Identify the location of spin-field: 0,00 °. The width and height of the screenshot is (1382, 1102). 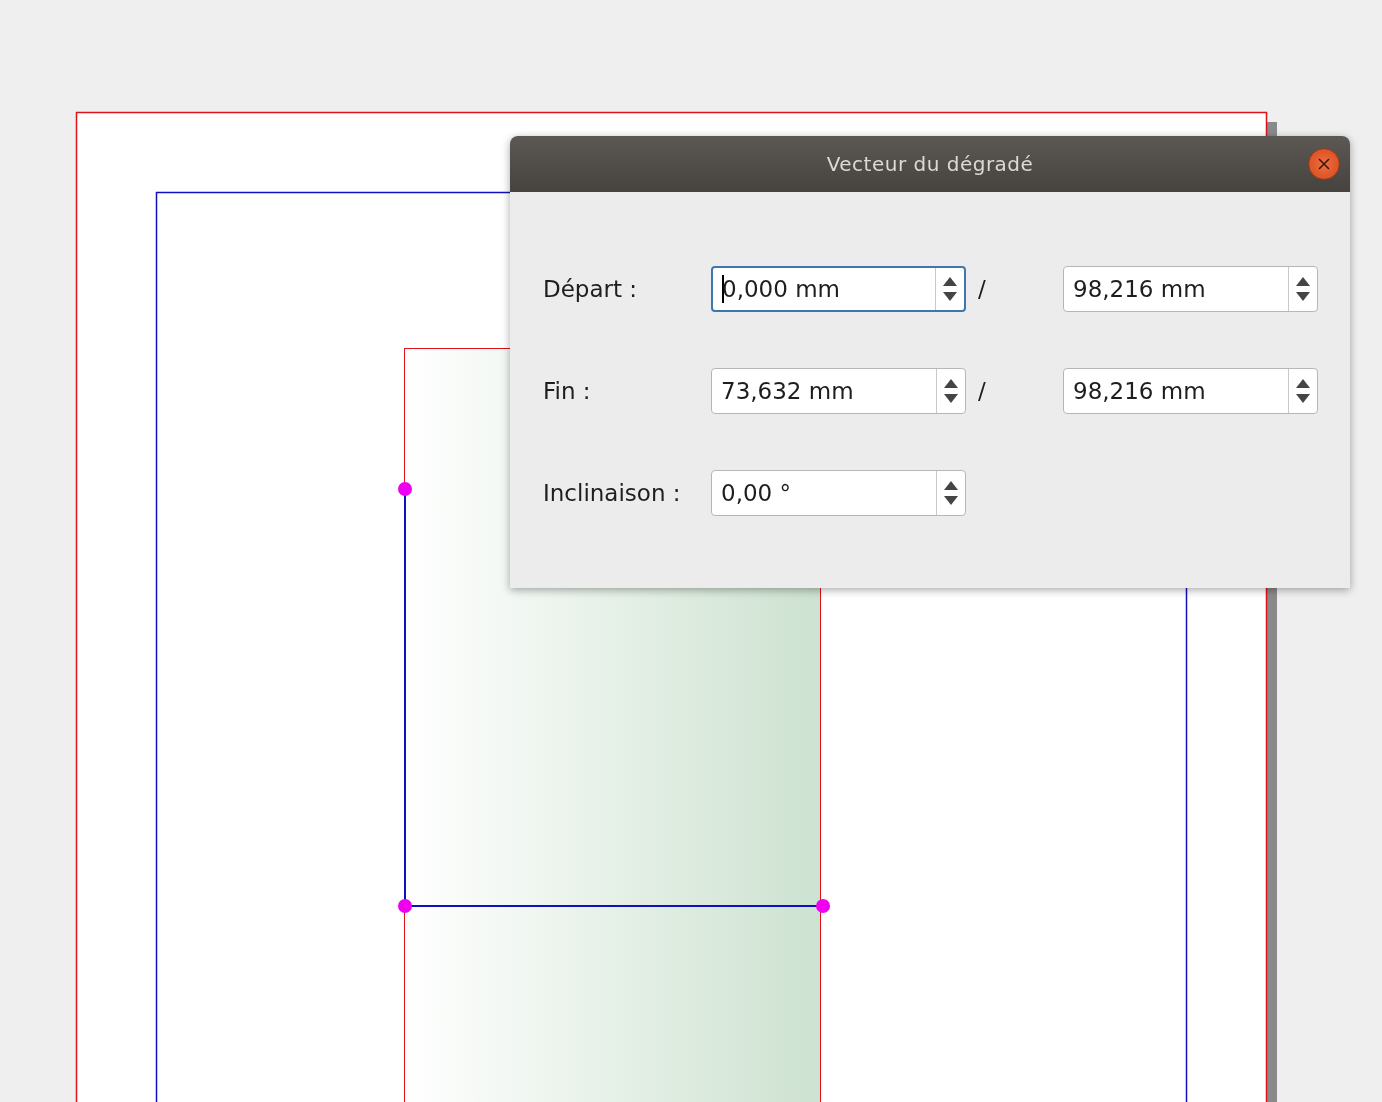
(838, 493).